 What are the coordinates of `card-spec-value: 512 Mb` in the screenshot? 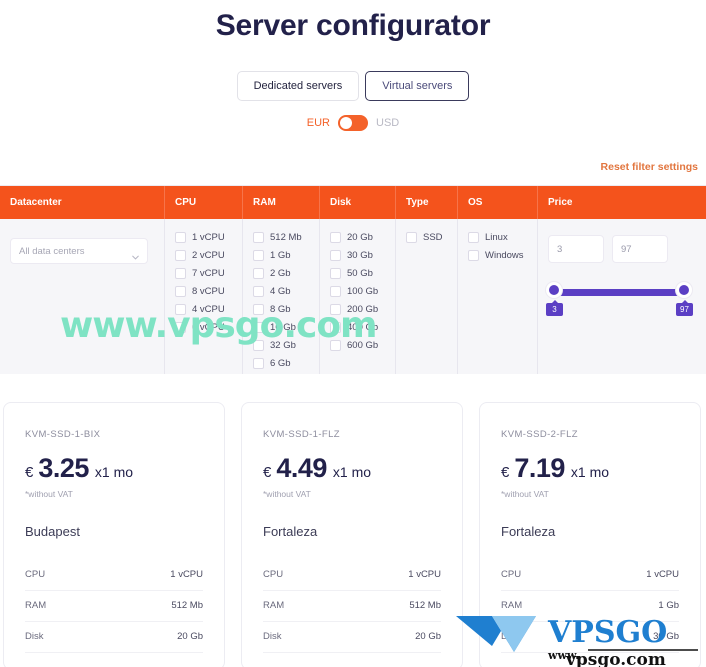 It's located at (187, 605).